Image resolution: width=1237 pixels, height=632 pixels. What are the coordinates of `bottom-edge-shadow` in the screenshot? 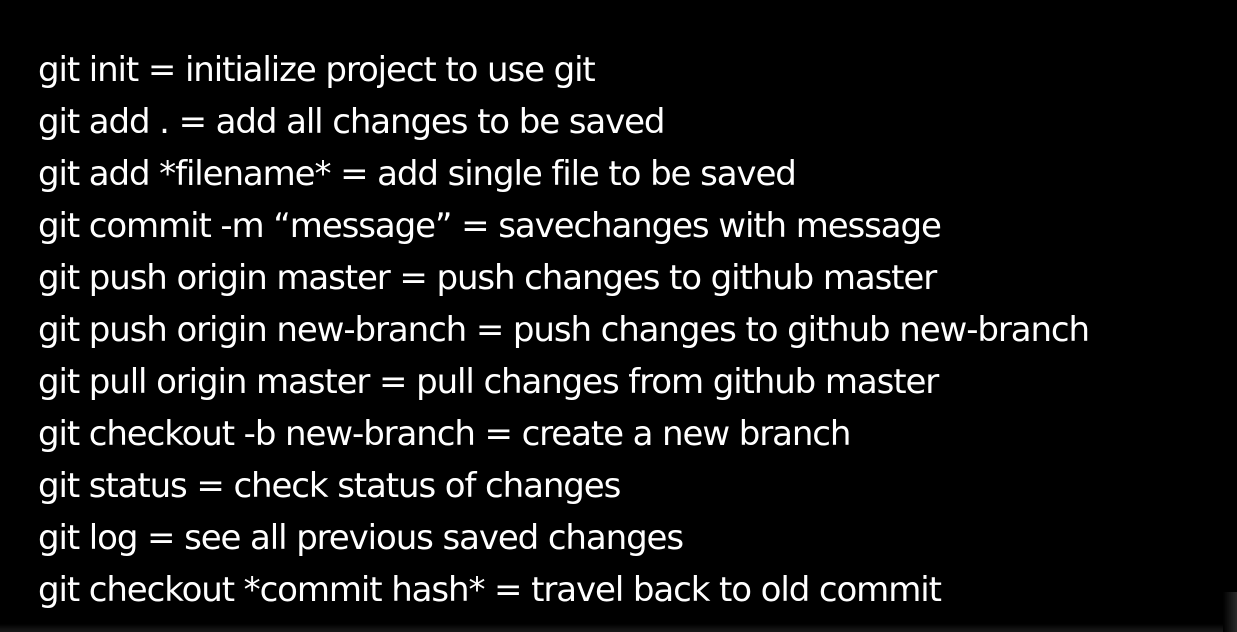 It's located at (618, 628).